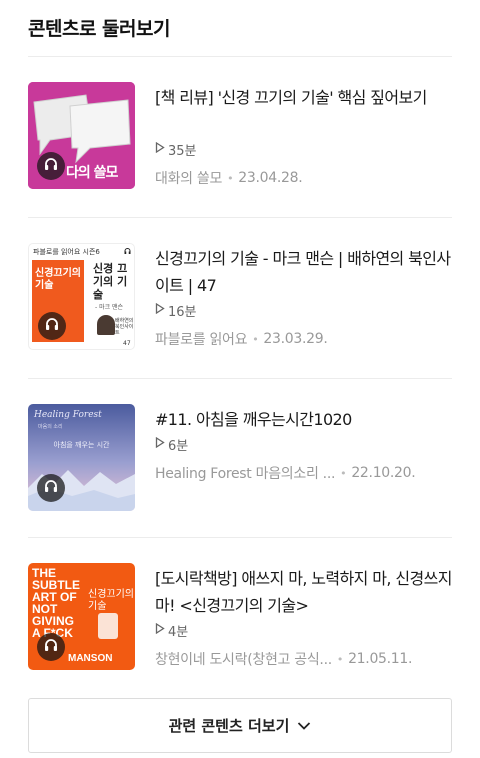 The image size is (480, 758). What do you see at coordinates (110, 281) in the screenshot?
I see `thumbnail-title: 신경 끄기의 기술` at bounding box center [110, 281].